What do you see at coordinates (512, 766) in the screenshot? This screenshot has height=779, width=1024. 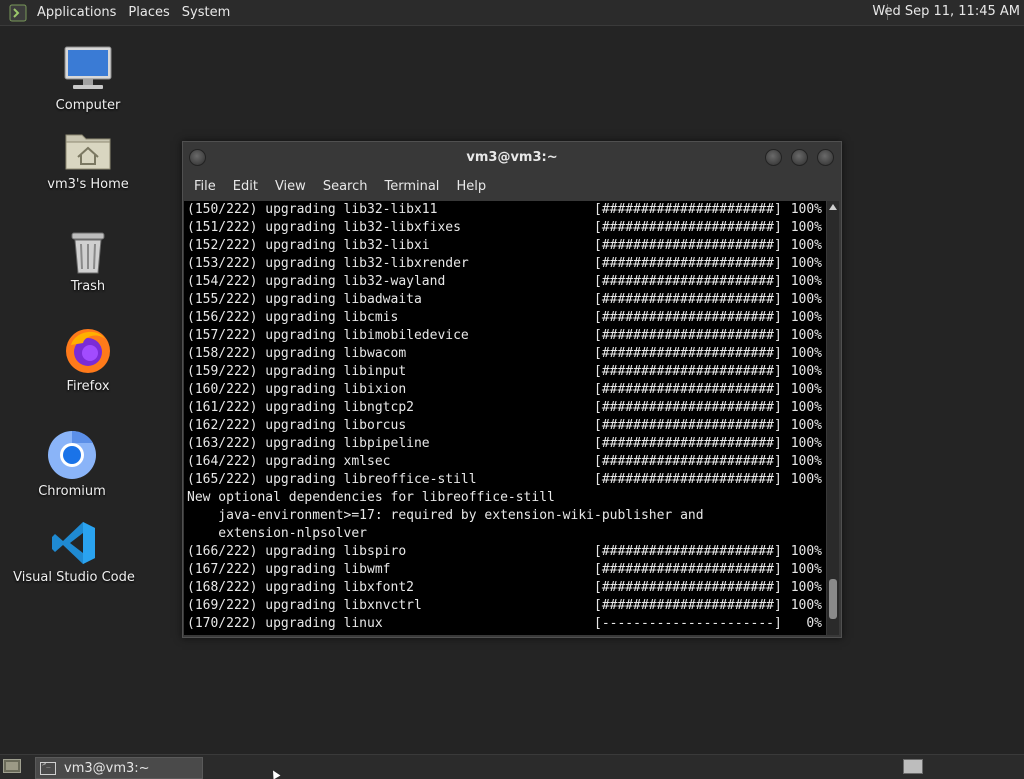 I see `bottom-panel: vm3@vm3:~` at bounding box center [512, 766].